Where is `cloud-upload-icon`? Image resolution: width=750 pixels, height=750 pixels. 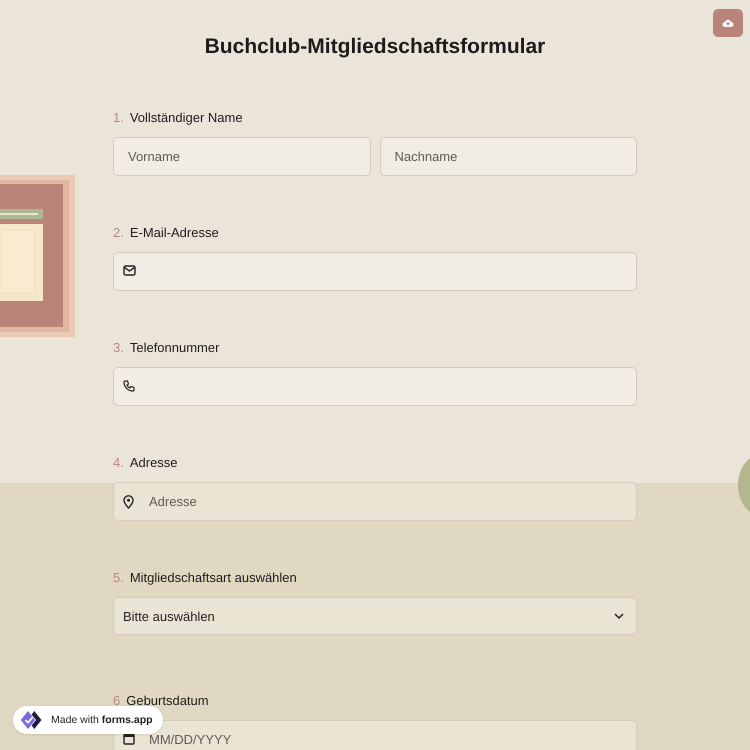 cloud-upload-icon is located at coordinates (728, 23).